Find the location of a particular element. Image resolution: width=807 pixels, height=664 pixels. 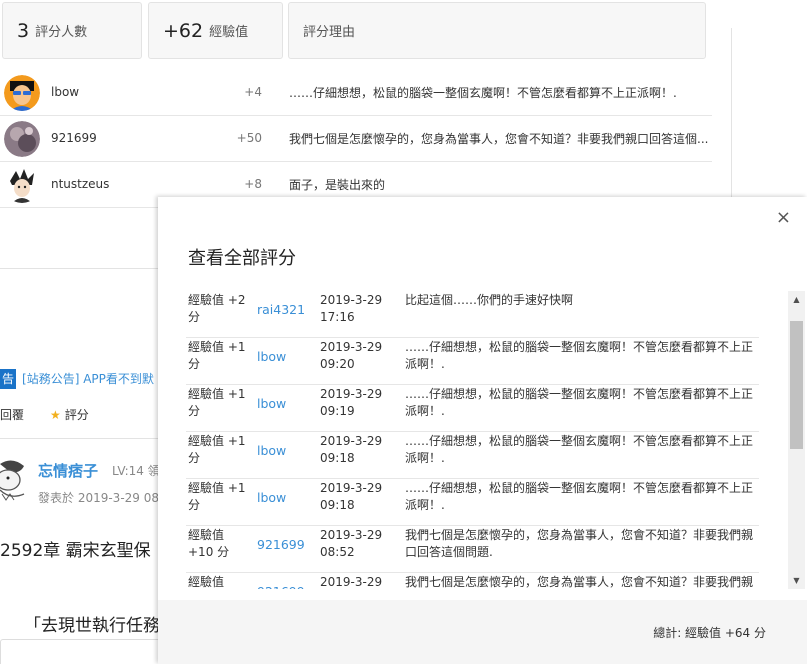

scrollbar-thumb is located at coordinates (796, 385).